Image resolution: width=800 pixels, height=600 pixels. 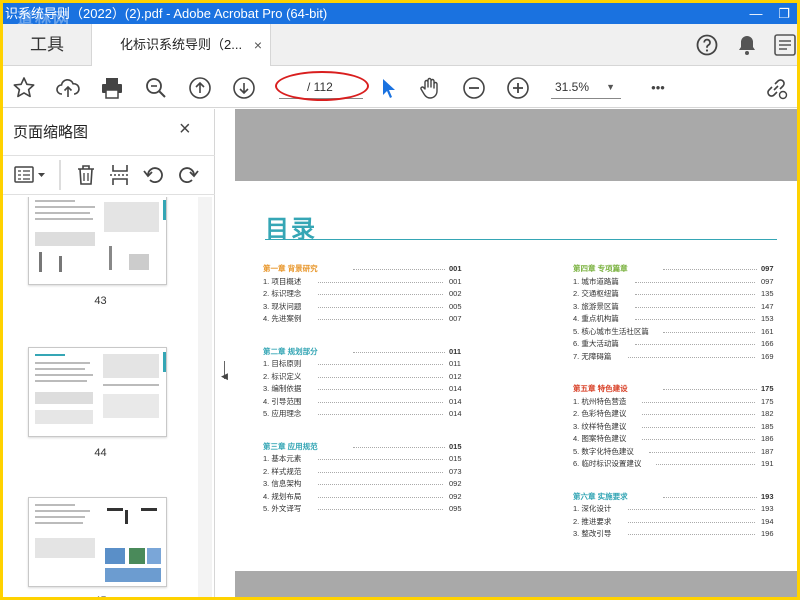 What do you see at coordinates (679, 509) in the screenshot?
I see `toc-entry: 1. 深化设计 193` at bounding box center [679, 509].